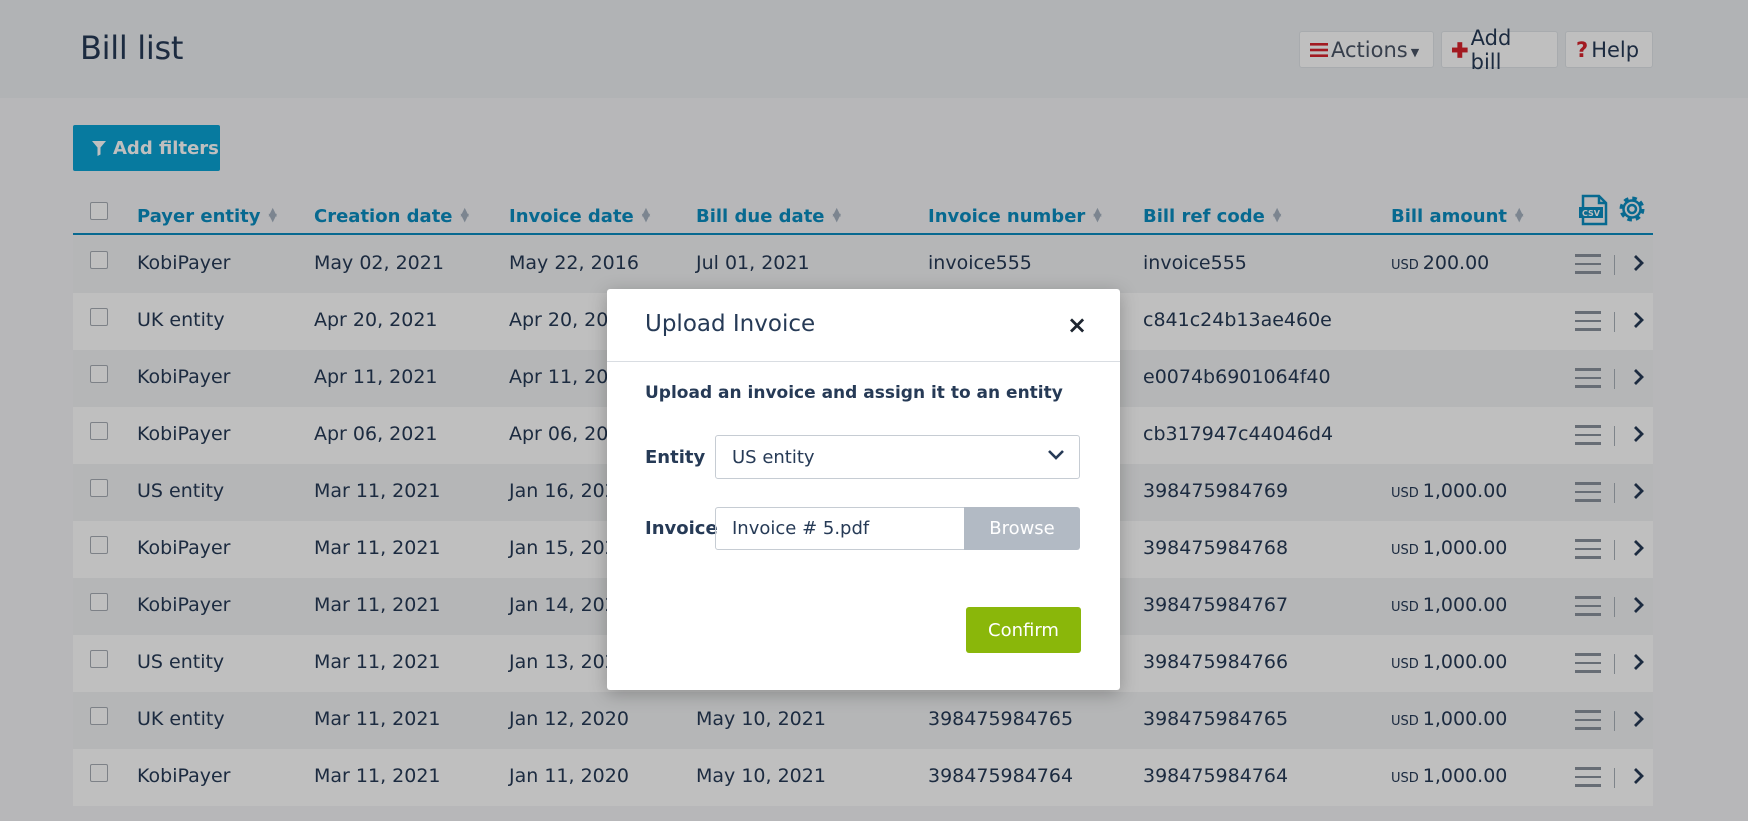  I want to click on confirm-button: Confirm, so click(1023, 630).